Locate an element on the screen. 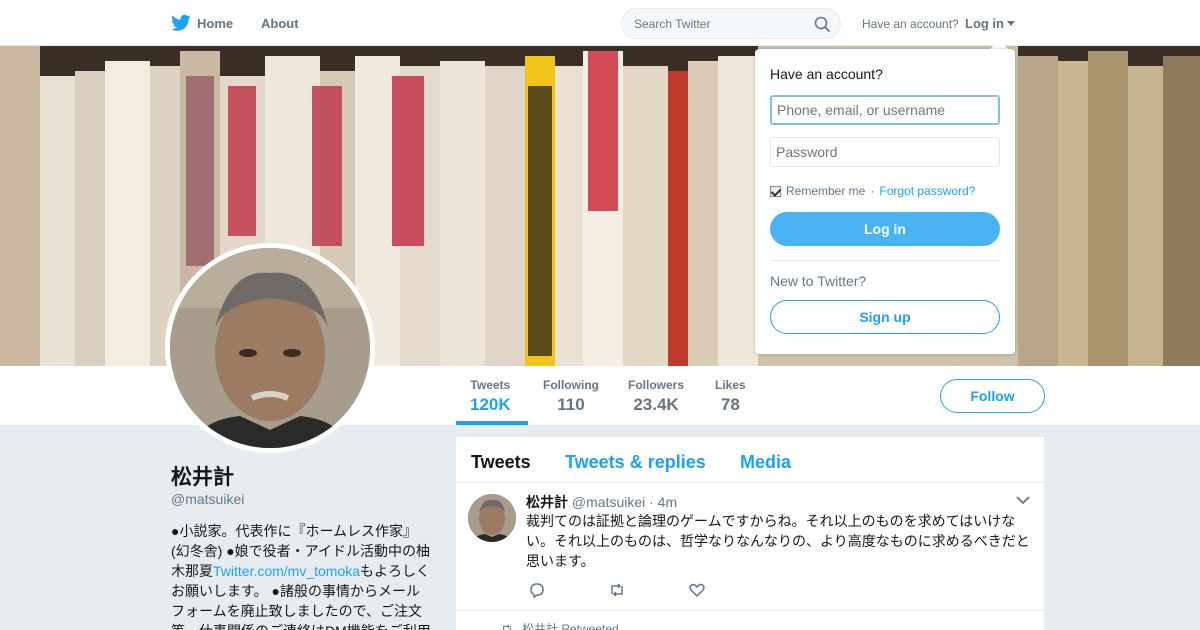 This screenshot has height=630, width=1200. reply-icon is located at coordinates (537, 590).